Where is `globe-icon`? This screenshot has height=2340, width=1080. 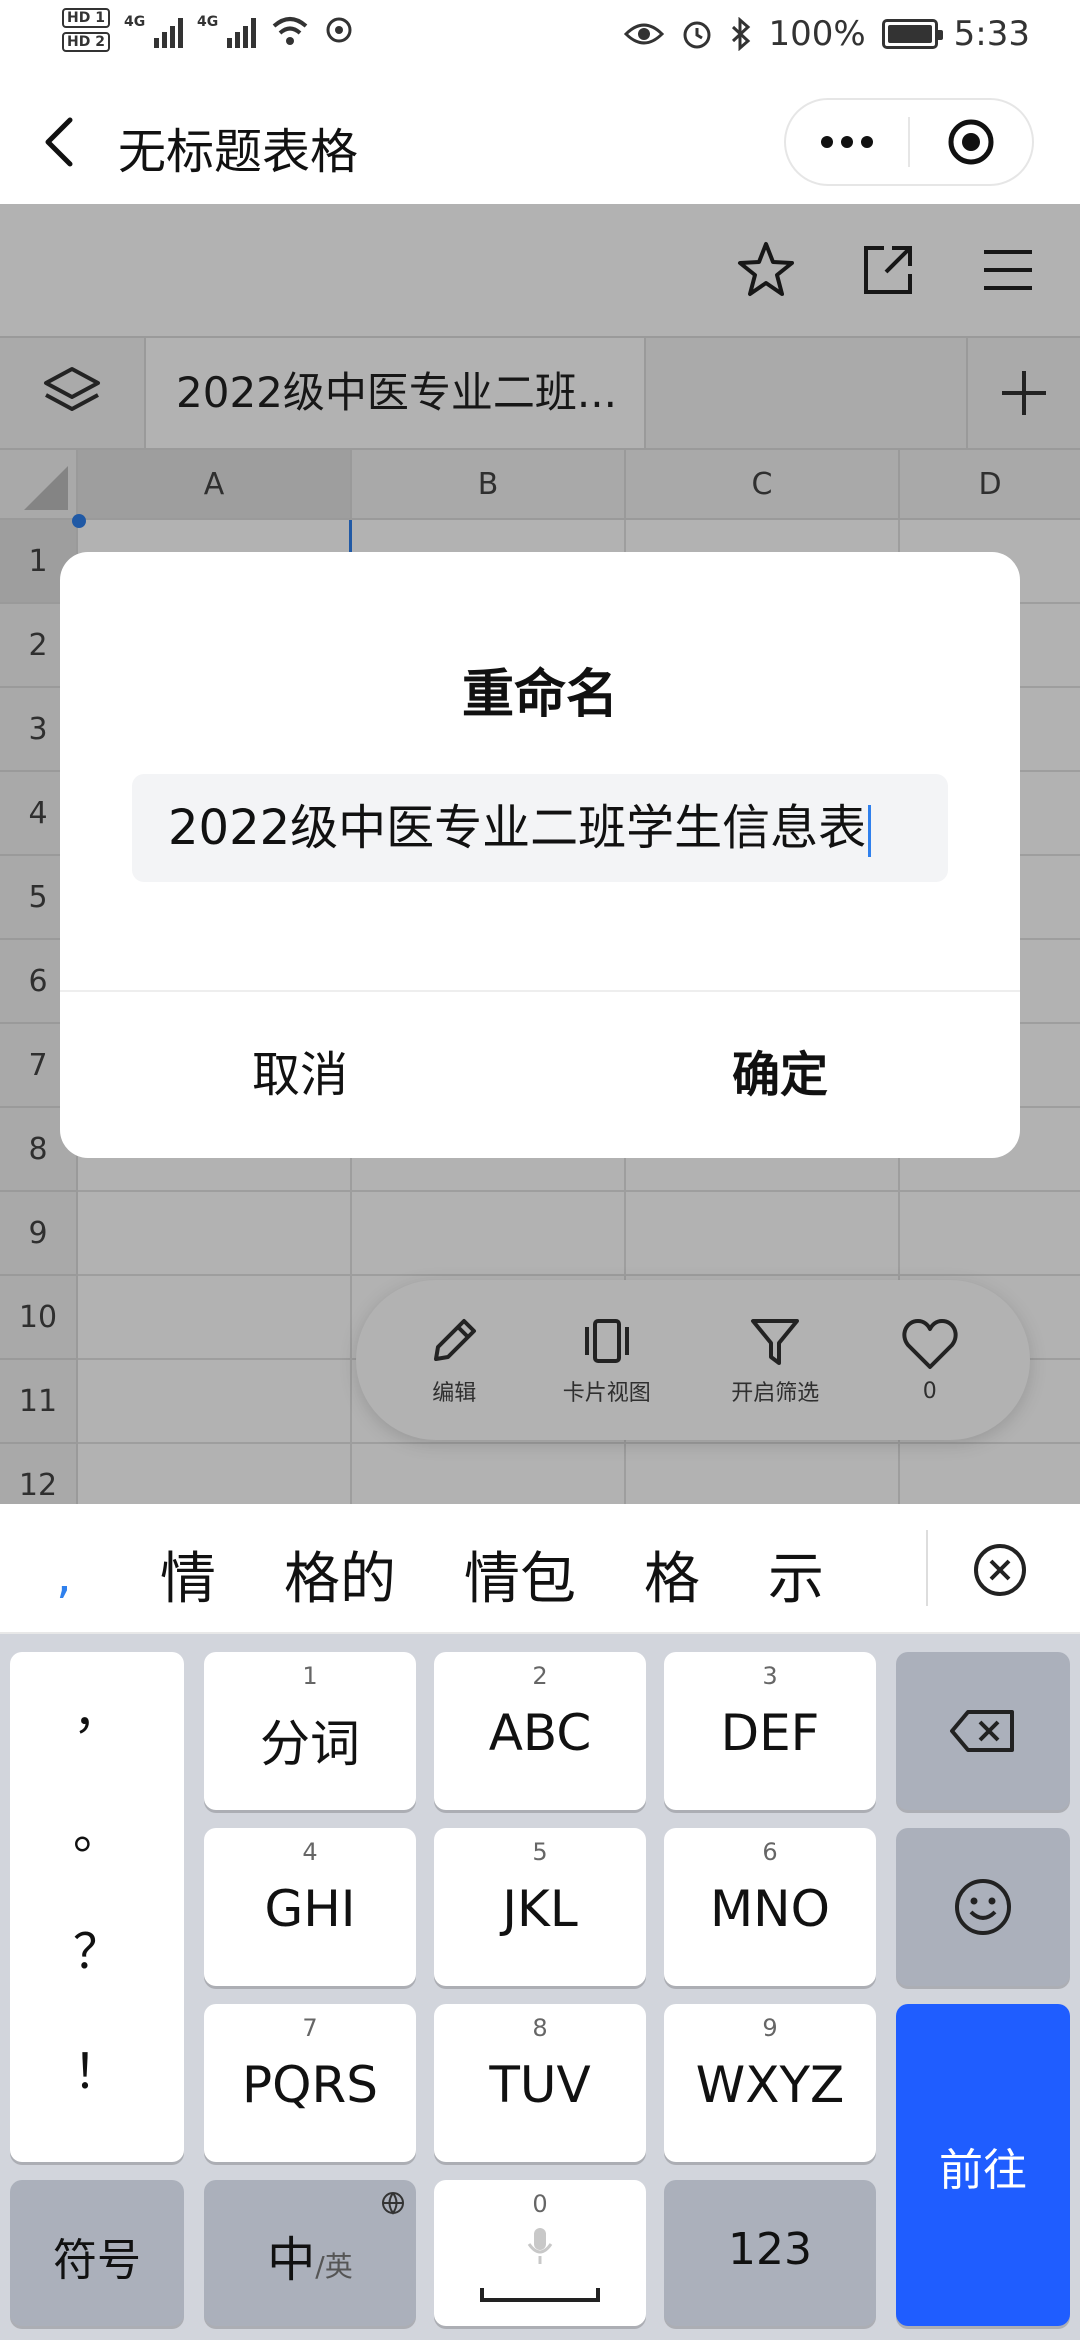
globe-icon is located at coordinates (393, 2203).